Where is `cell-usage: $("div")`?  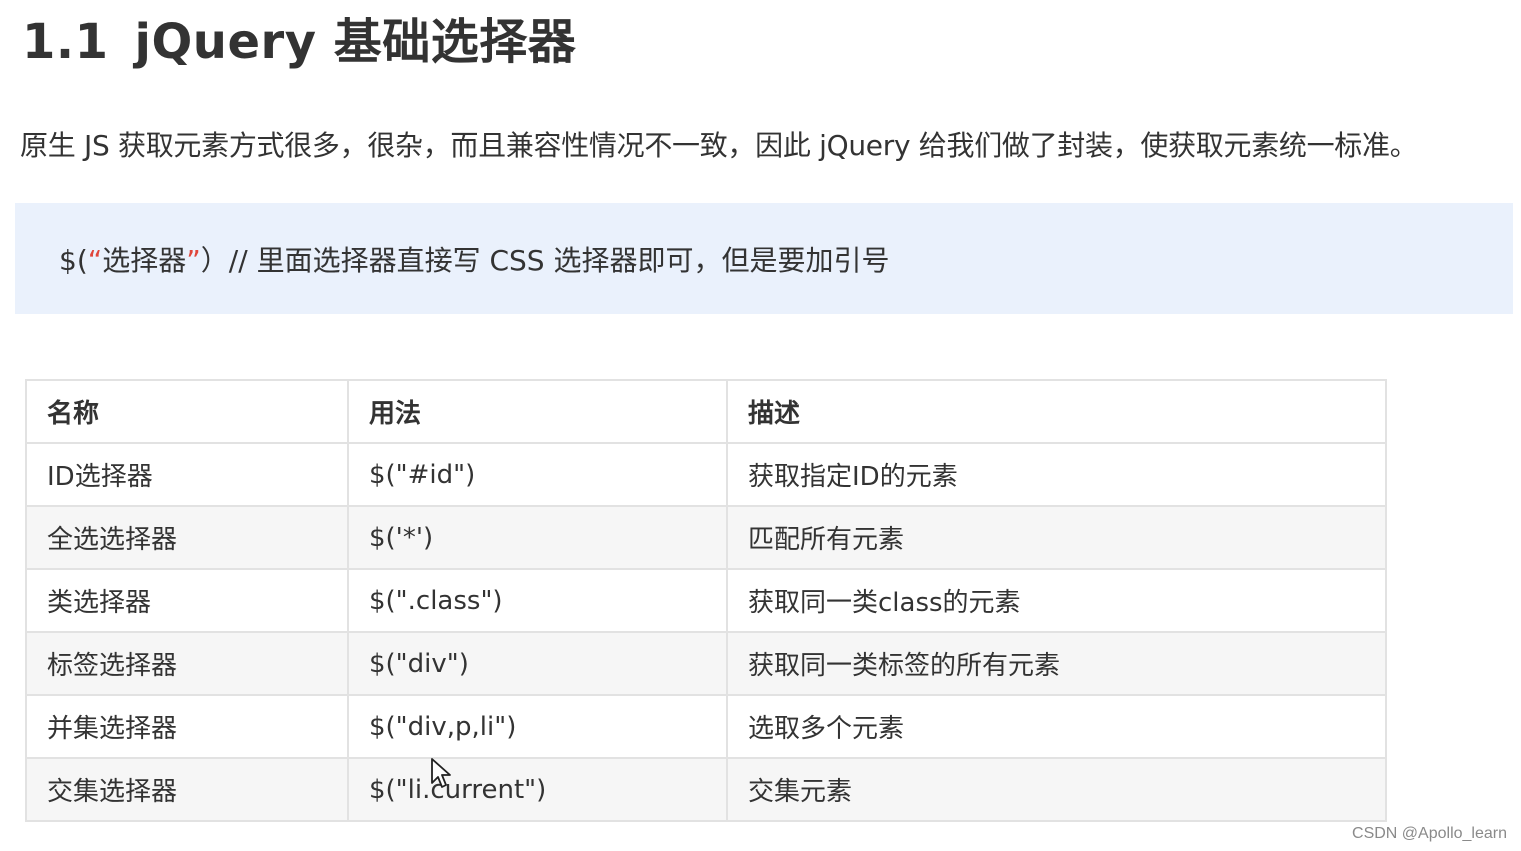
cell-usage: $("div") is located at coordinates (537, 663).